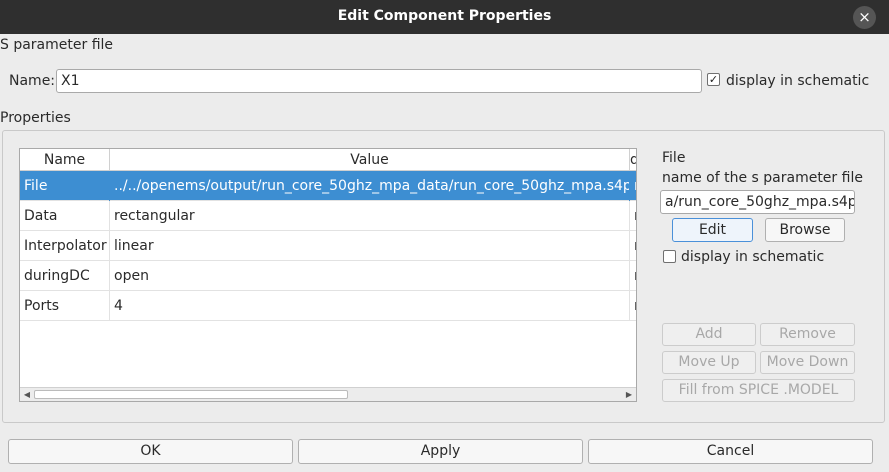 The image size is (889, 472). Describe the element at coordinates (709, 334) in the screenshot. I see `add-button: Add` at that location.